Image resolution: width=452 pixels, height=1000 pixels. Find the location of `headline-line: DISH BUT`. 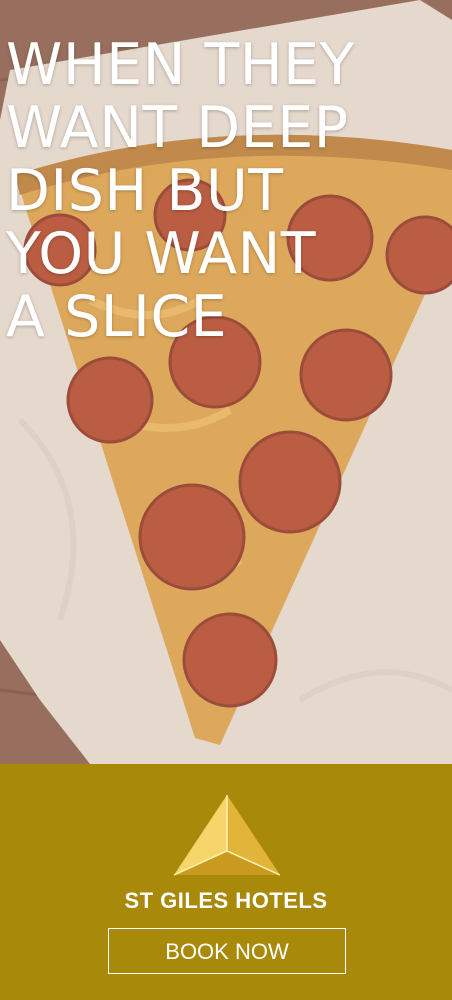

headline-line: DISH BUT is located at coordinates (145, 191).